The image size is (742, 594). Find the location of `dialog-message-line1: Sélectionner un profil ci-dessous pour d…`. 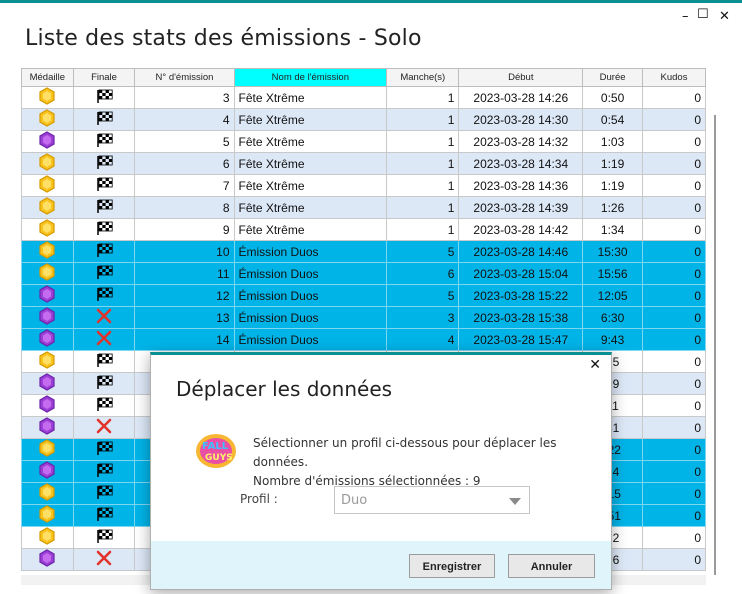

dialog-message-line1: Sélectionner un profil ci-dessous pour d… is located at coordinates (405, 452).